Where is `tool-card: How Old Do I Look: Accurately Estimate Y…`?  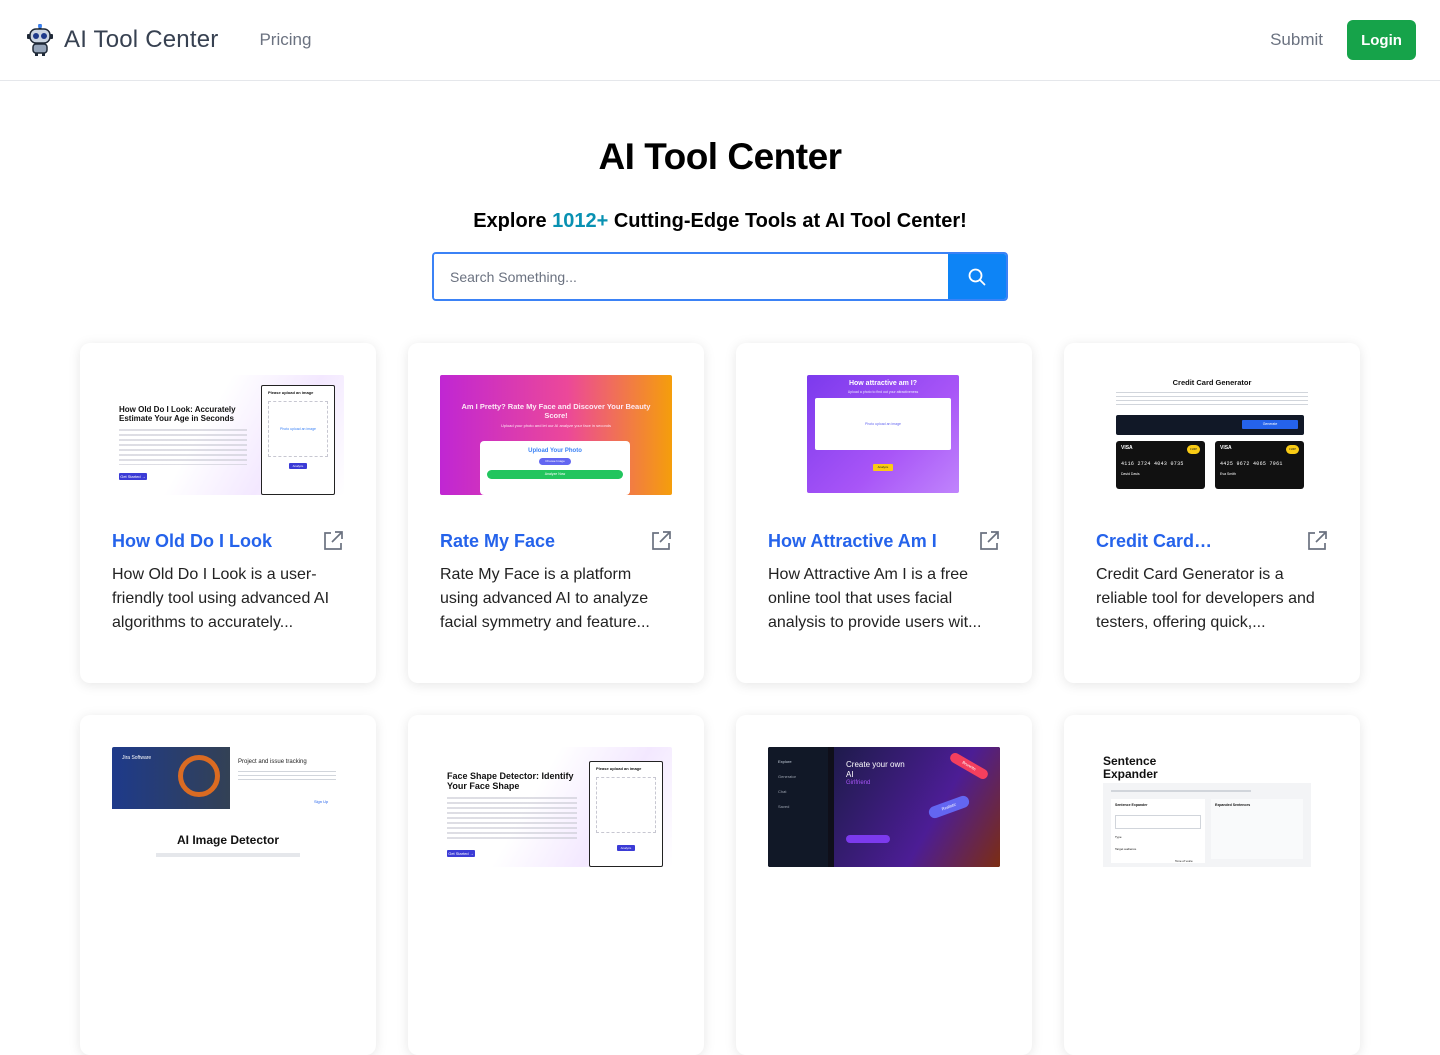 tool-card: How Old Do I Look: Accurately Estimate Y… is located at coordinates (228, 513).